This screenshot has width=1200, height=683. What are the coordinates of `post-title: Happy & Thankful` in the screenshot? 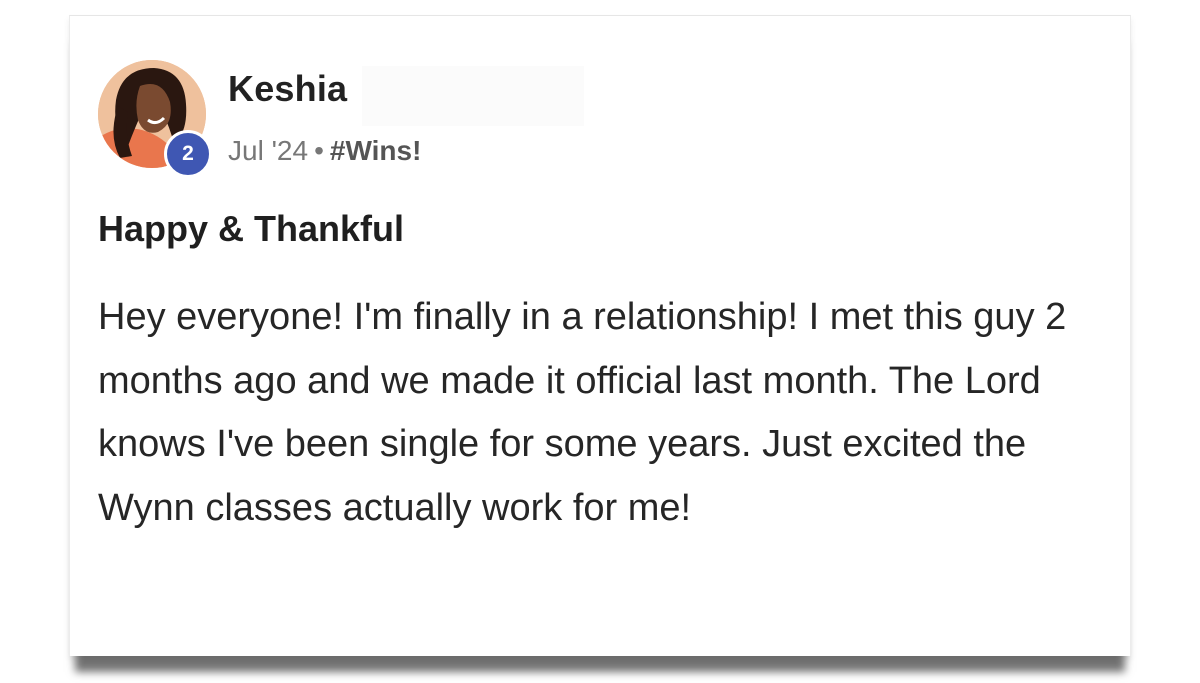 It's located at (251, 229).